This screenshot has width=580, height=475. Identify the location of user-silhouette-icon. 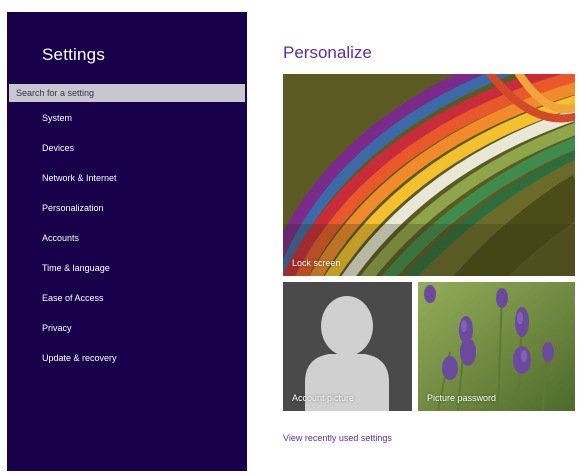
(347, 346).